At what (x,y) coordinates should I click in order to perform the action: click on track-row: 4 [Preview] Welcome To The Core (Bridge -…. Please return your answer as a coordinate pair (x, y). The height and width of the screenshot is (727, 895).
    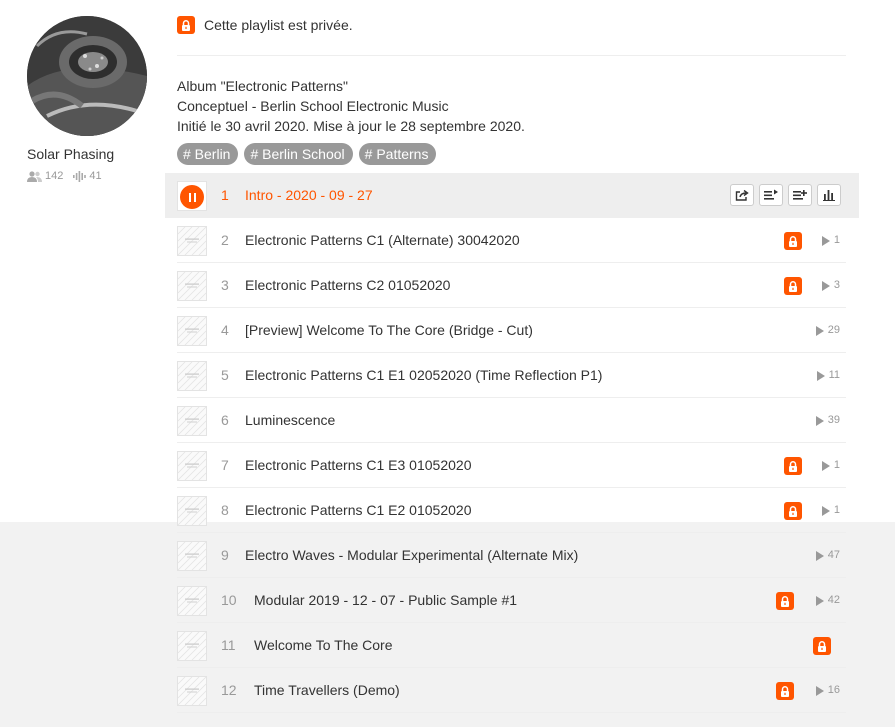
    Looking at the image, I should click on (512, 330).